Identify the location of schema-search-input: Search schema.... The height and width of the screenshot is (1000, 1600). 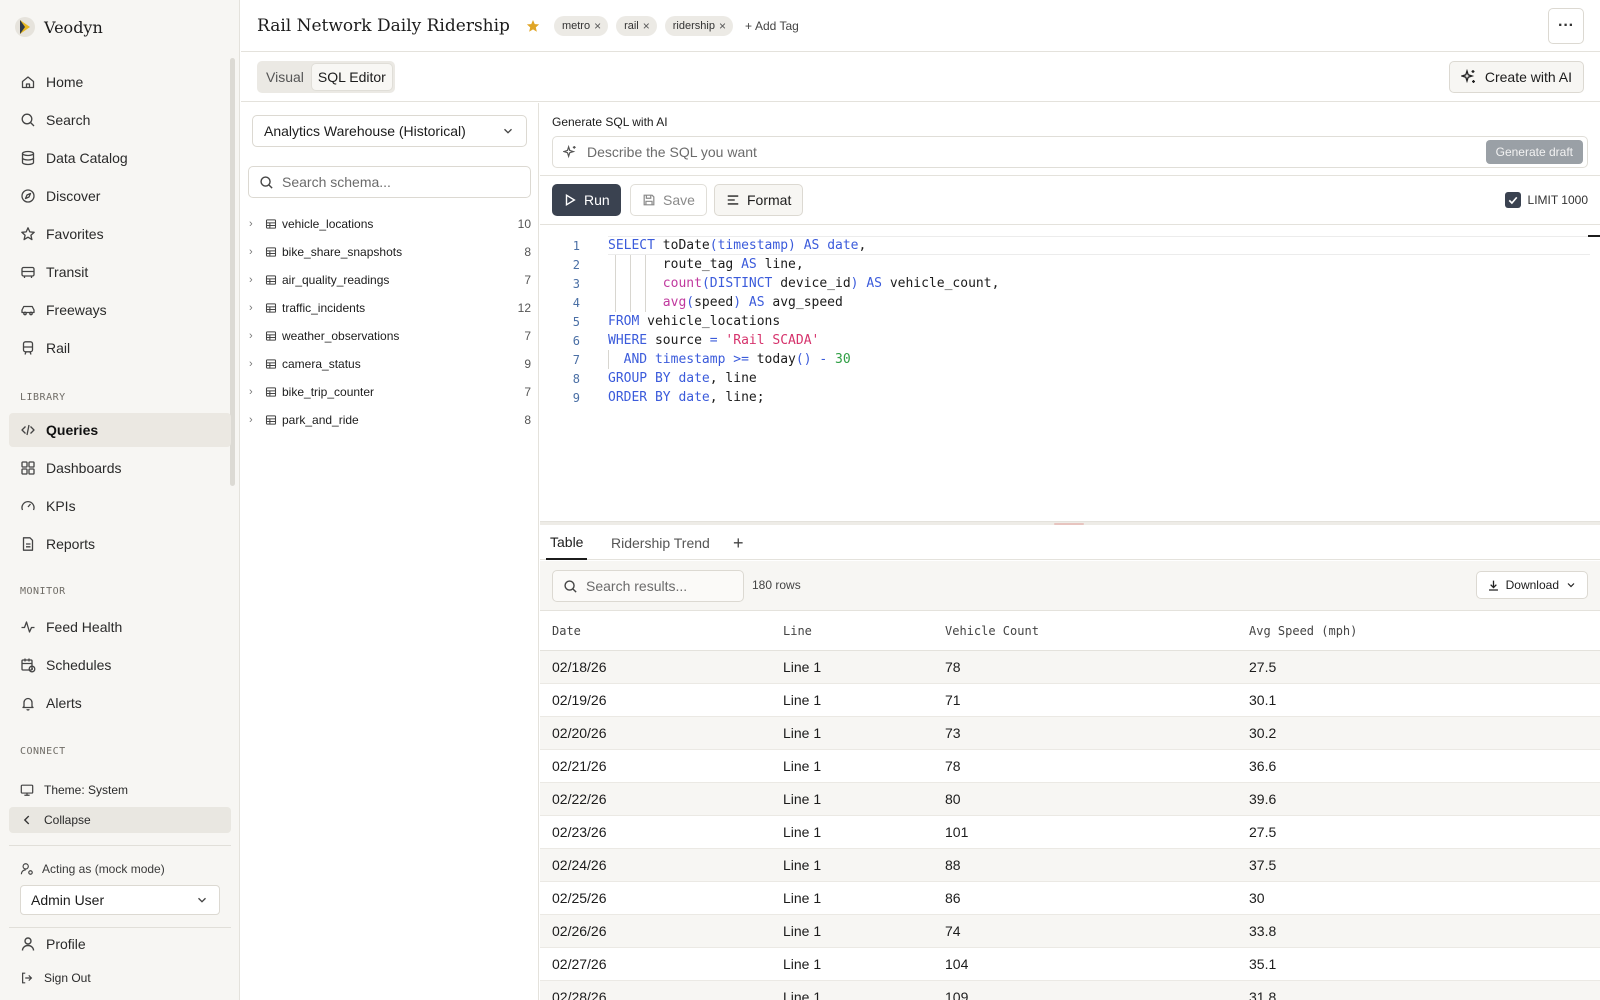
(389, 182).